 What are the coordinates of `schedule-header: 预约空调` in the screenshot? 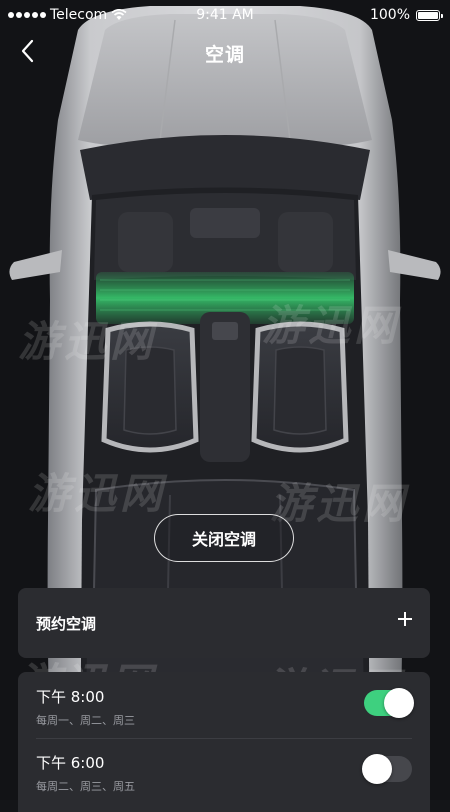 It's located at (224, 623).